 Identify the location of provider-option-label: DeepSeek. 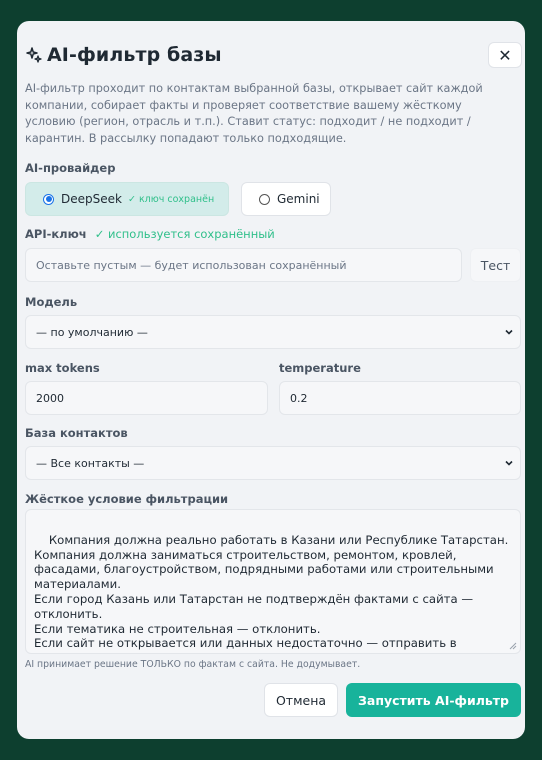
(91, 199).